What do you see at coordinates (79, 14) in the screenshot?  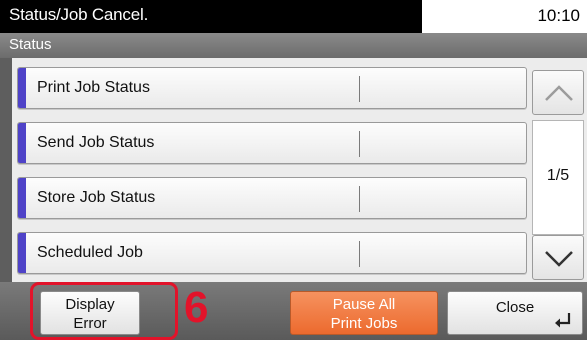 I see `screen-title: Status/Job Cancel.` at bounding box center [79, 14].